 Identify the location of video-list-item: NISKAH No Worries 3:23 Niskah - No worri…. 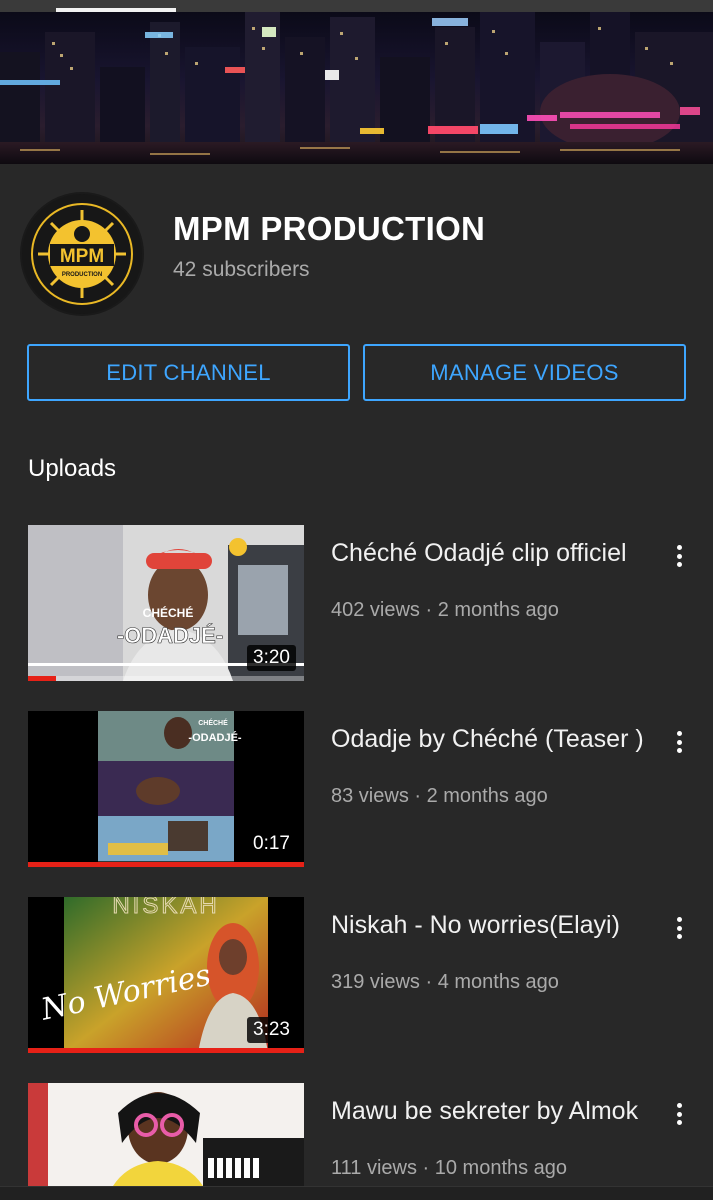
(356, 977).